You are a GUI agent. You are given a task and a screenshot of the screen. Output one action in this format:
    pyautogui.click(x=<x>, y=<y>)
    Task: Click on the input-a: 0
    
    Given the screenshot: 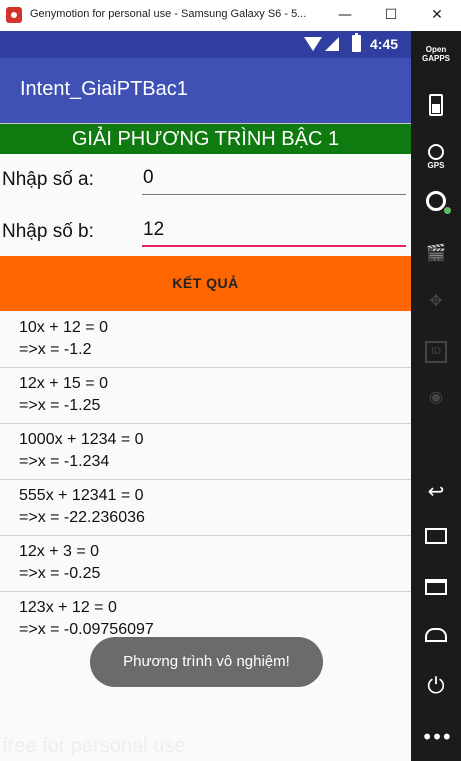 What is the action you would take?
    pyautogui.click(x=274, y=180)
    